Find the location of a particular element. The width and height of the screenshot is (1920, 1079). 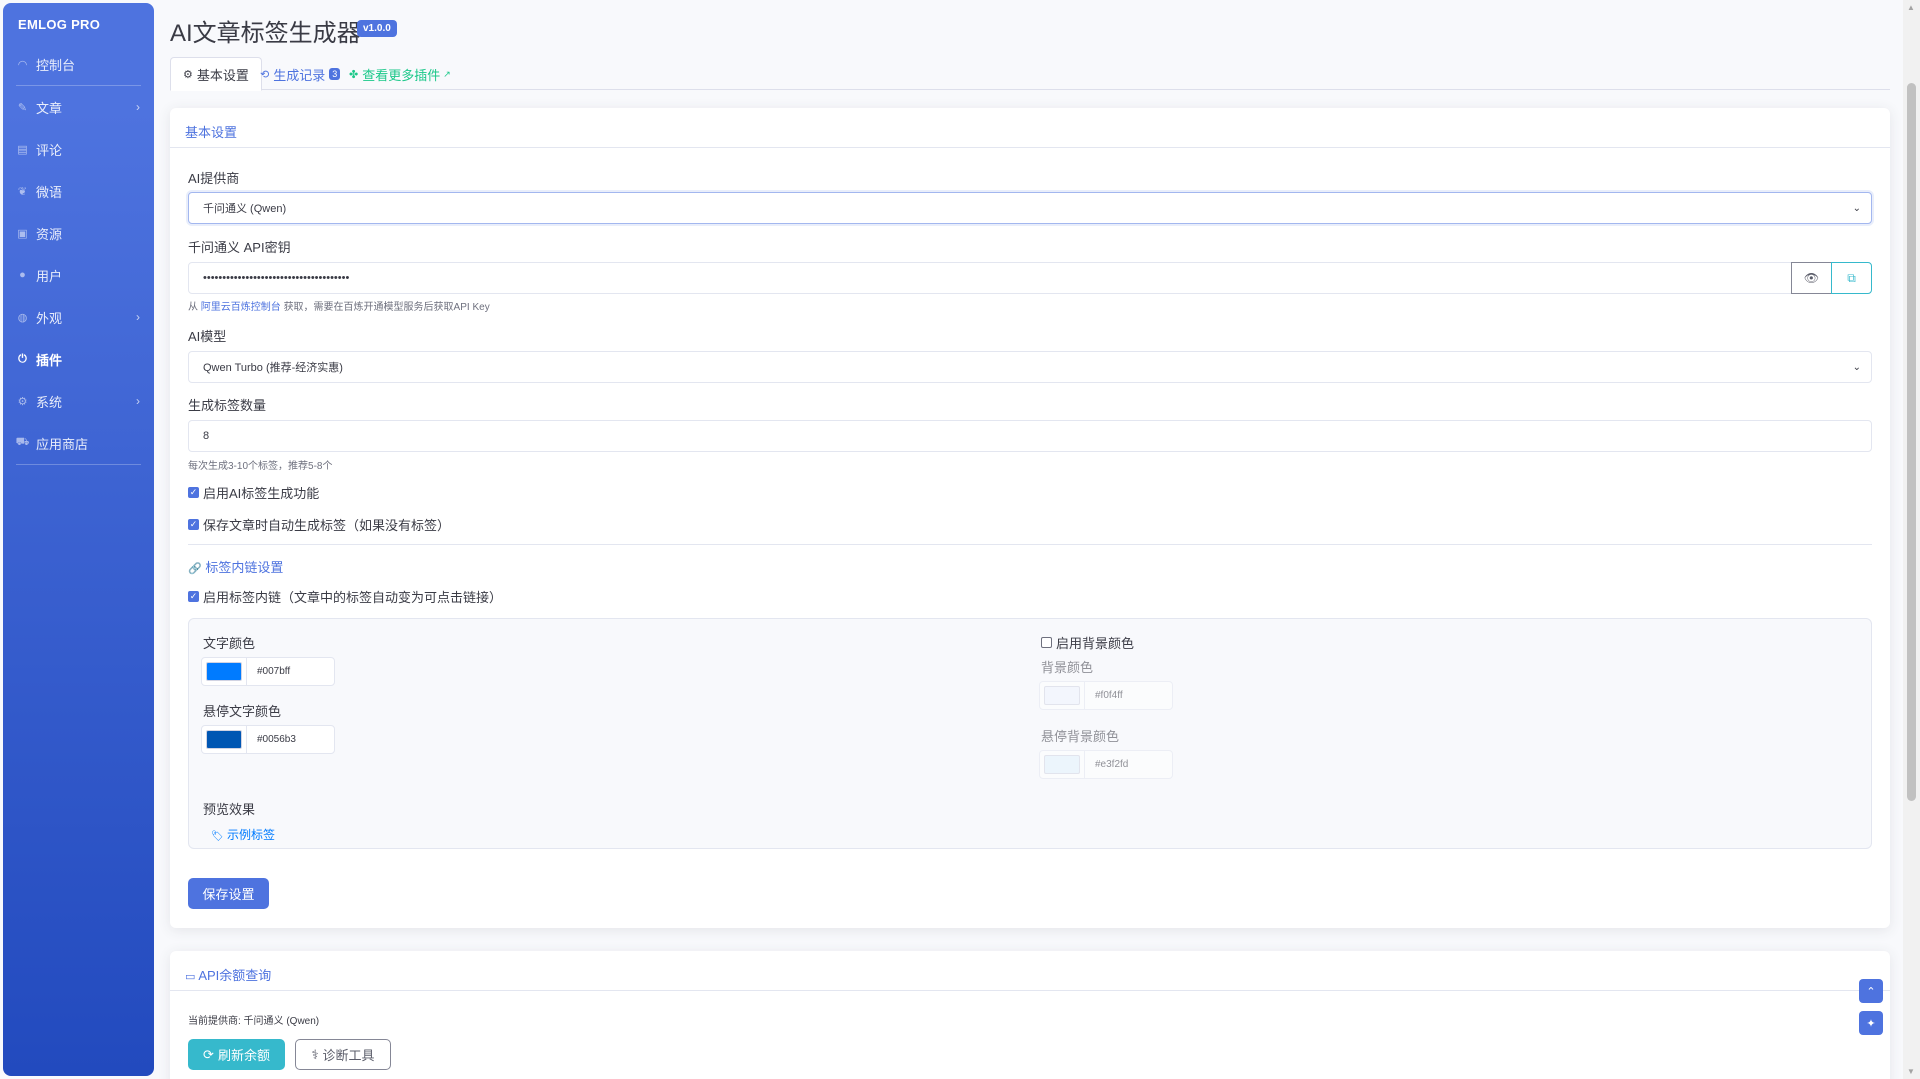

copy-icon: ⧉ is located at coordinates (1851, 277).